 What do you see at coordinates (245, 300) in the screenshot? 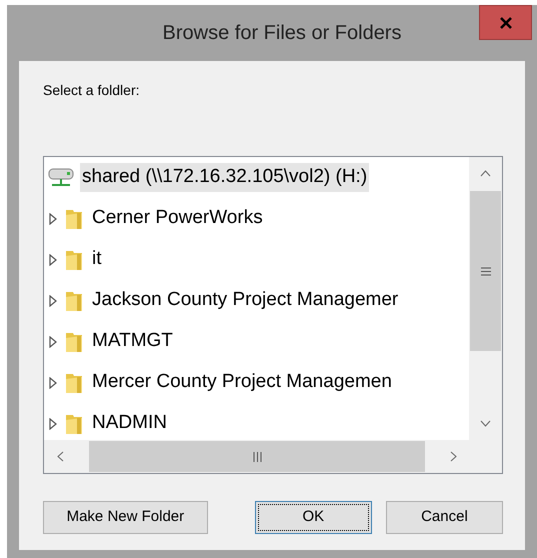
I see `tree-item: Jackson County Project Managemer` at bounding box center [245, 300].